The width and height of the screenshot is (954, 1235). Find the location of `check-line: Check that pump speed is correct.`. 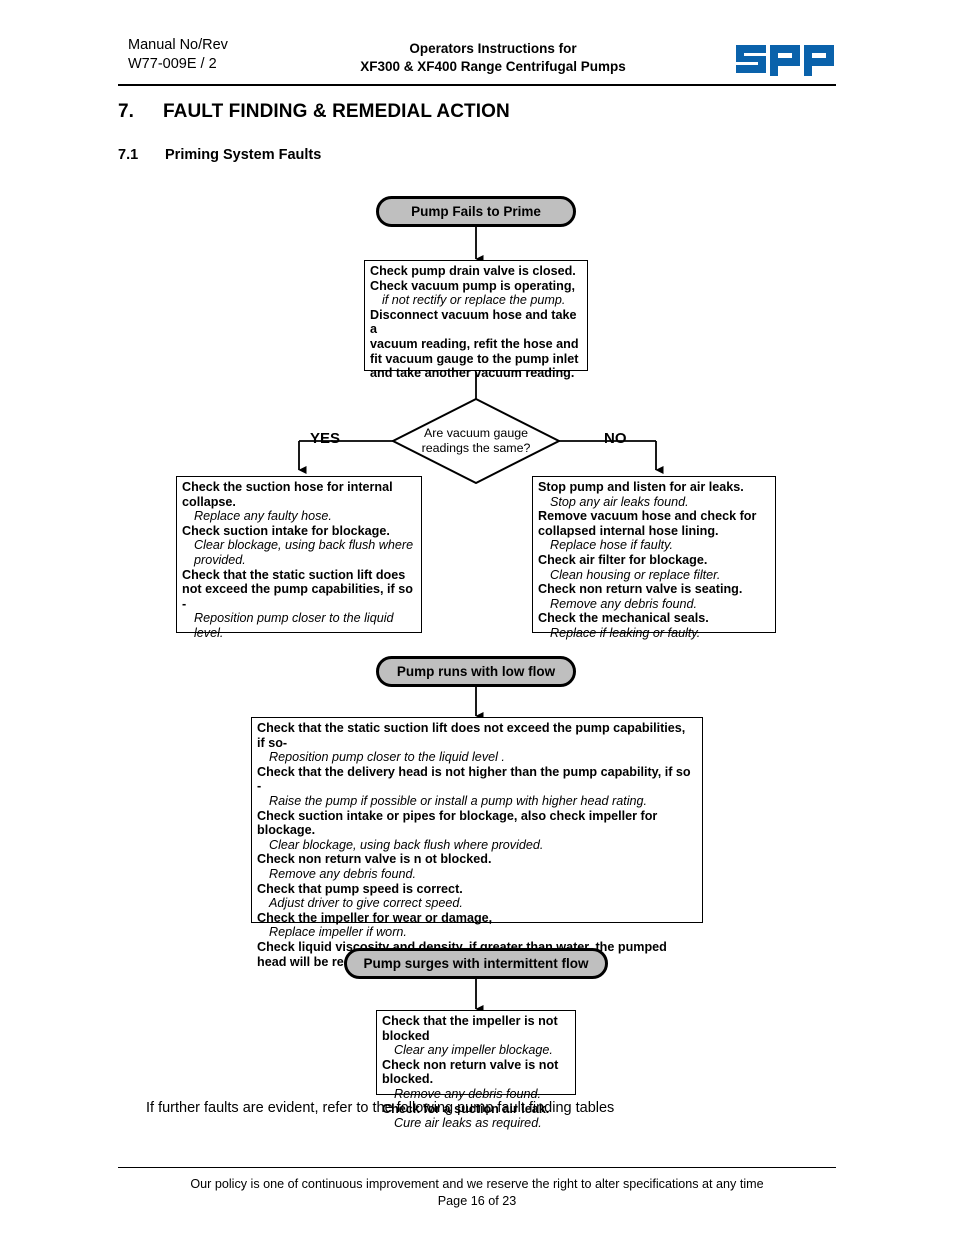

check-line: Check that pump speed is correct. is located at coordinates (360, 888).